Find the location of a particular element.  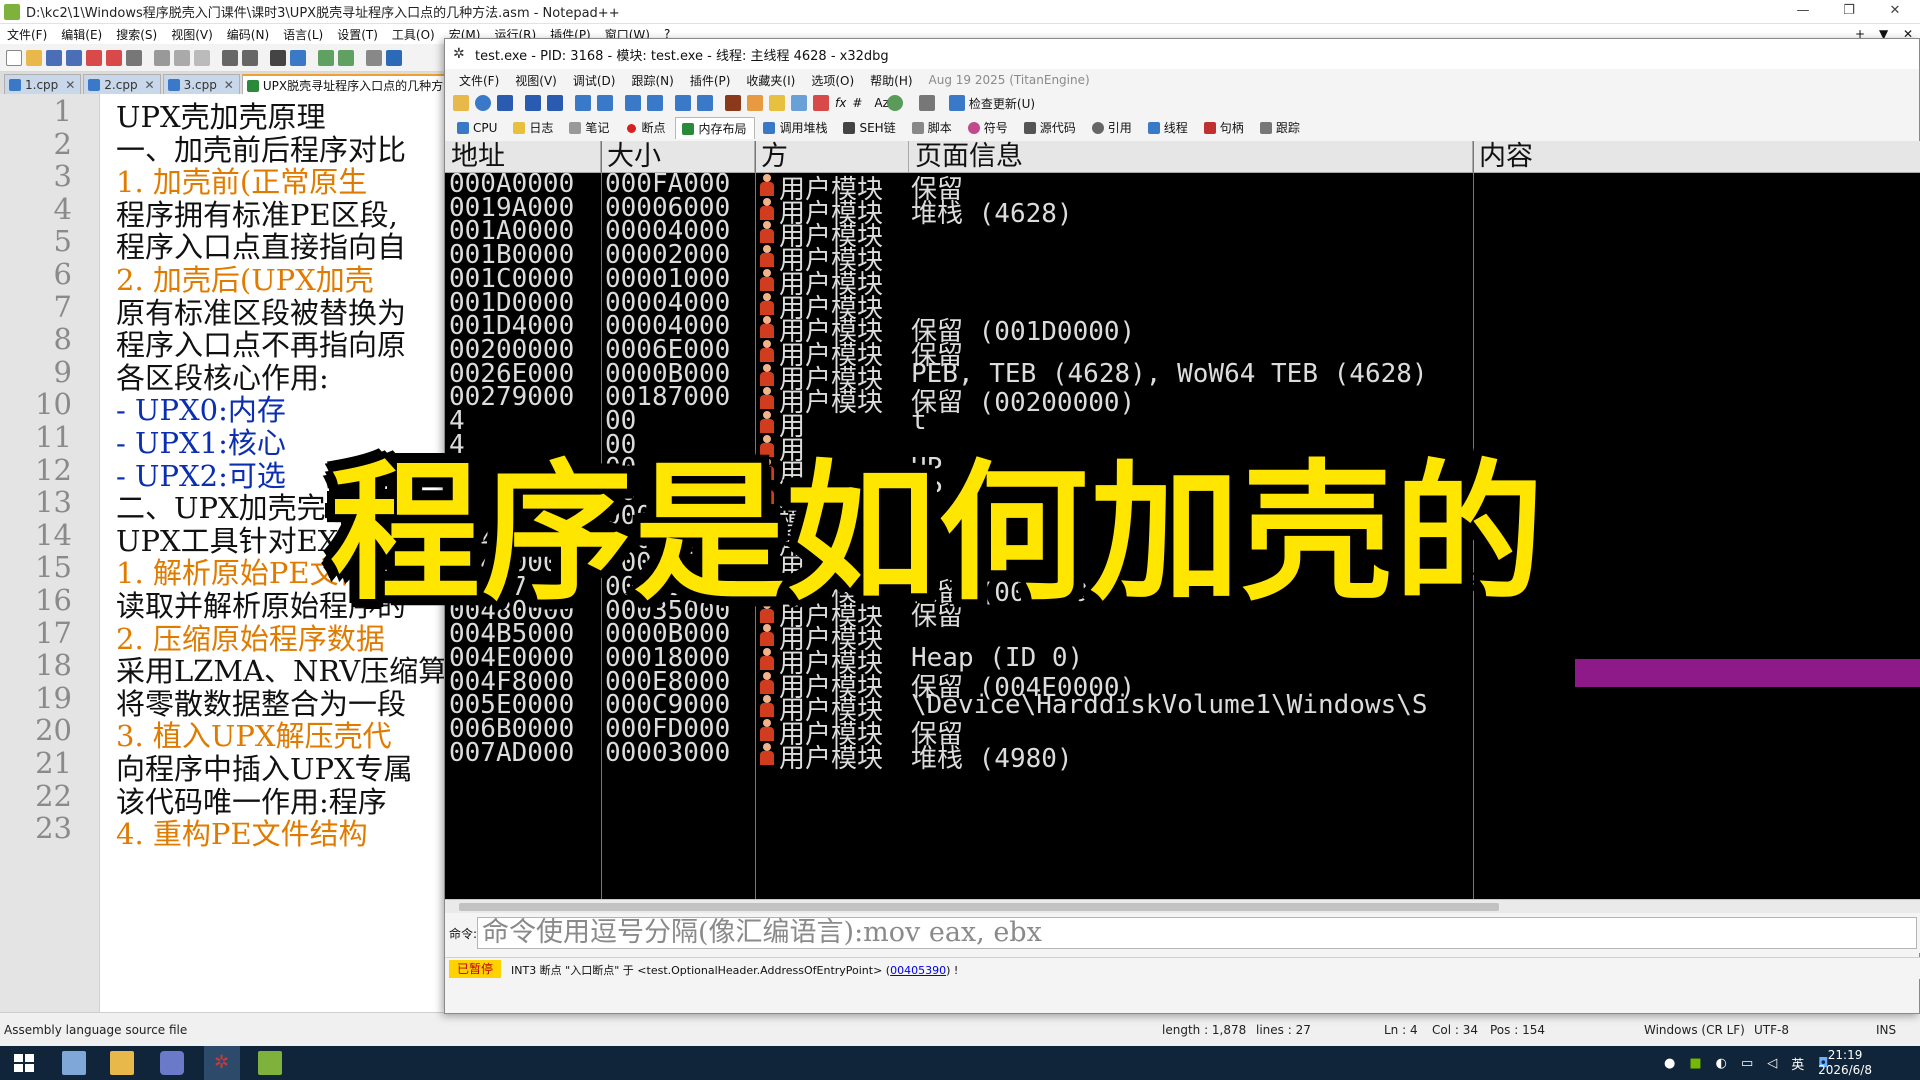

functions-icon: fx is located at coordinates (840, 103).